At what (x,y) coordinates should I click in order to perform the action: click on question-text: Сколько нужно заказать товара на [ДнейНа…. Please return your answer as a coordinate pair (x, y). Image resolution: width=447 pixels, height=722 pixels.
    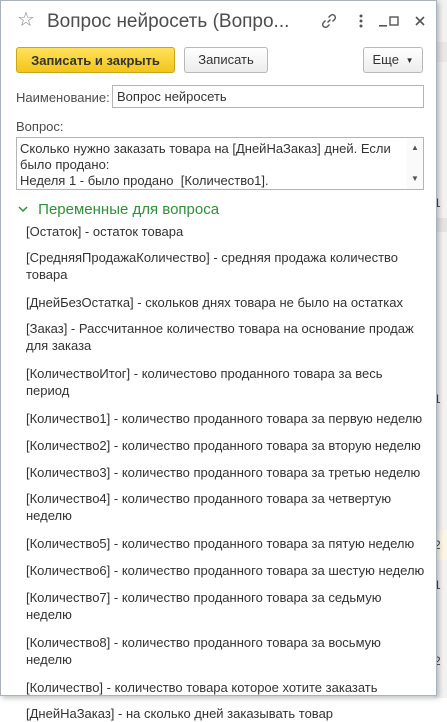
    Looking at the image, I should click on (205, 164).